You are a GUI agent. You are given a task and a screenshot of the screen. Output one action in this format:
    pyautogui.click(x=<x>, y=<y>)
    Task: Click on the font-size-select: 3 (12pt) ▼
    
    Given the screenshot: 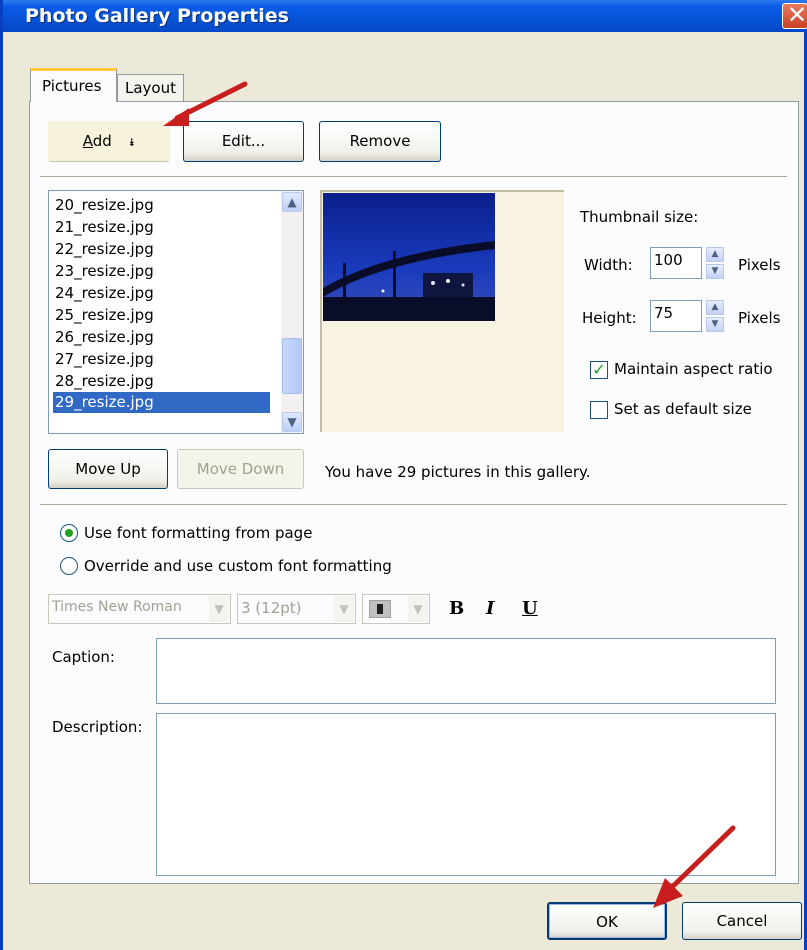 What is the action you would take?
    pyautogui.click(x=296, y=609)
    